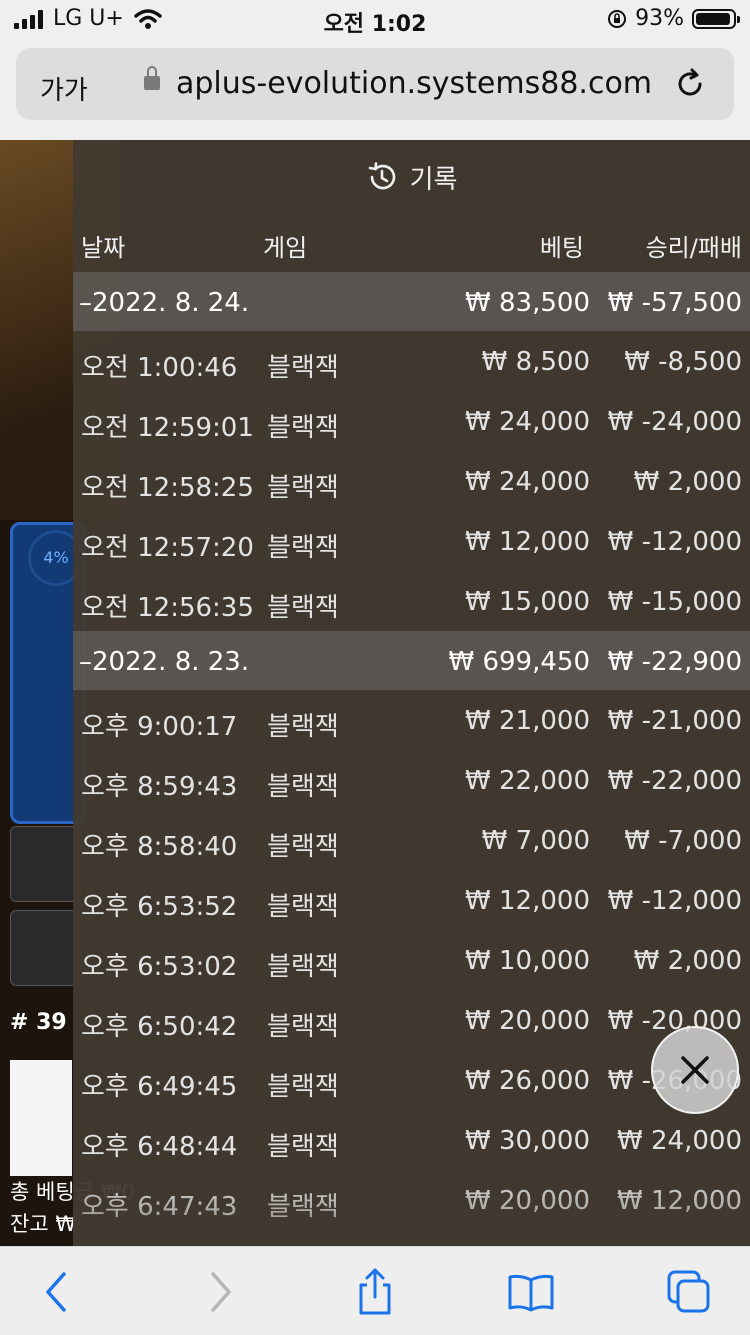 Image resolution: width=750 pixels, height=1335 pixels. I want to click on road-map, so click(41, 1118).